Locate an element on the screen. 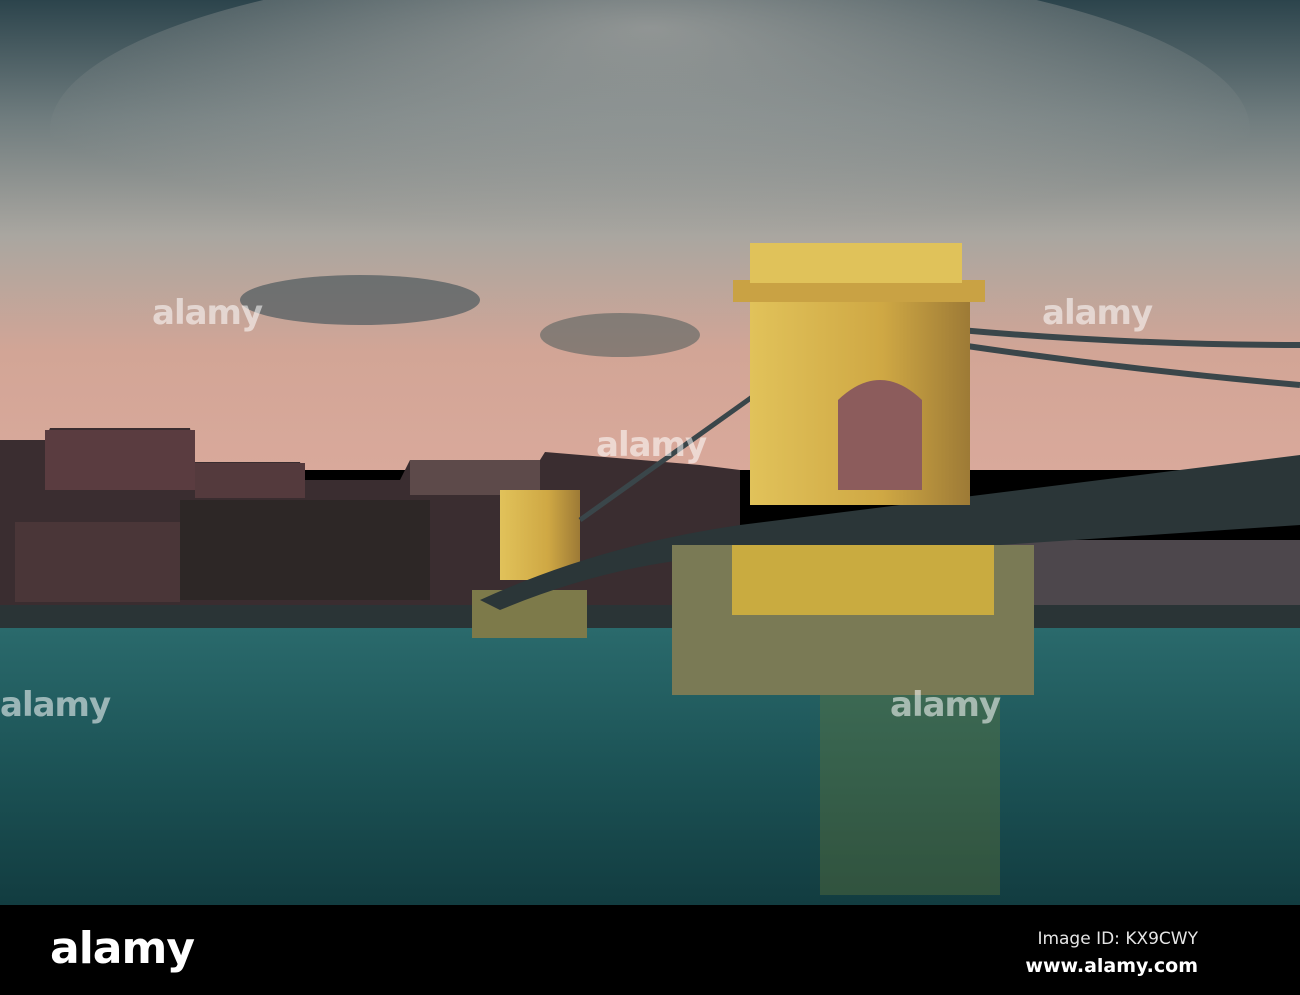 The width and height of the screenshot is (1300, 995). tower-cornice is located at coordinates (859, 291).